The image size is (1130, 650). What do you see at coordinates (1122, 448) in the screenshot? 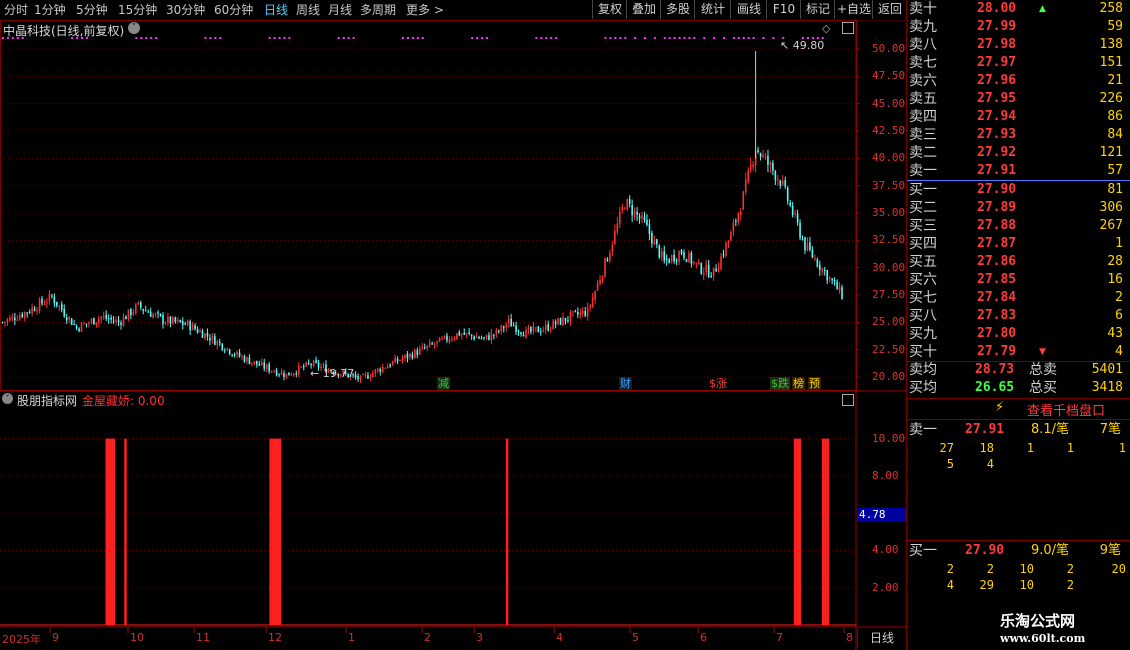
I see `queue-order: 1` at bounding box center [1122, 448].